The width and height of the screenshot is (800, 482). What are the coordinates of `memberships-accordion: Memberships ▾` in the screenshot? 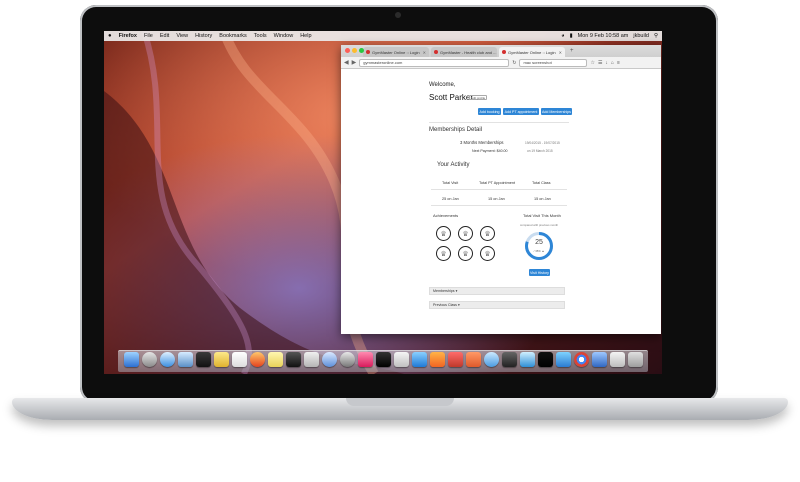 It's located at (497, 291).